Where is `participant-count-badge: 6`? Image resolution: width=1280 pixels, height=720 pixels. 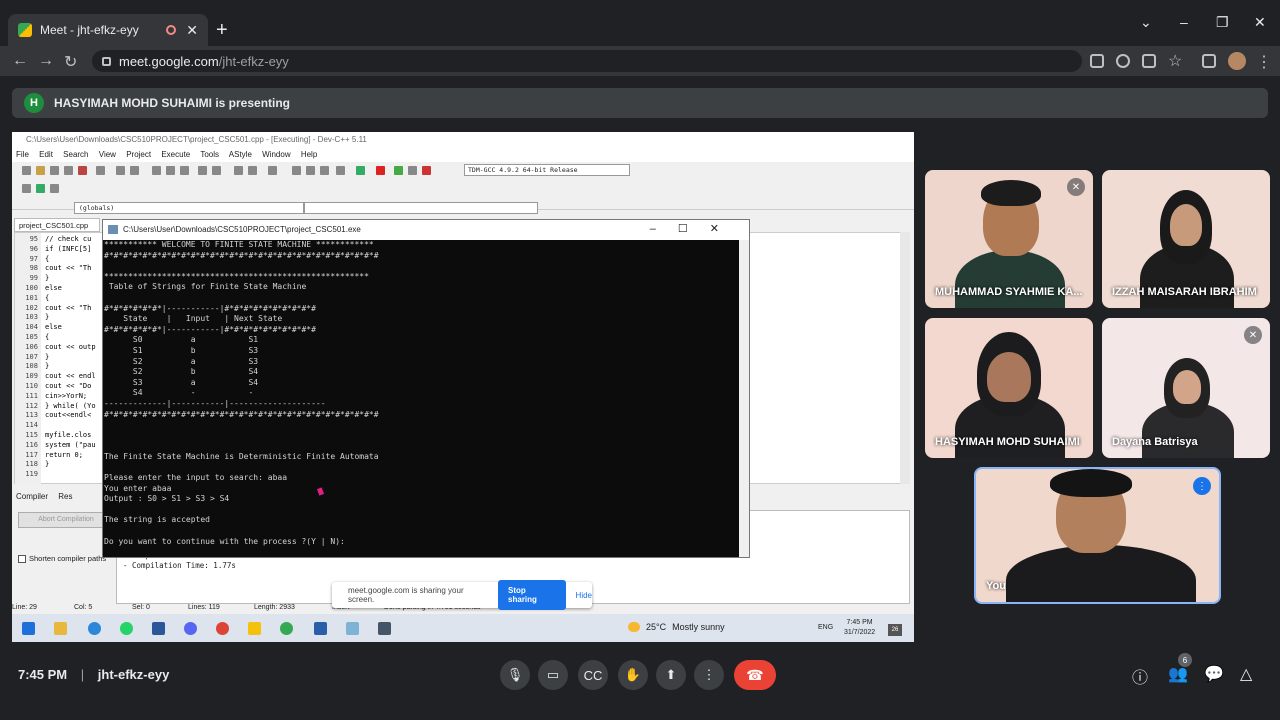 participant-count-badge: 6 is located at coordinates (1185, 660).